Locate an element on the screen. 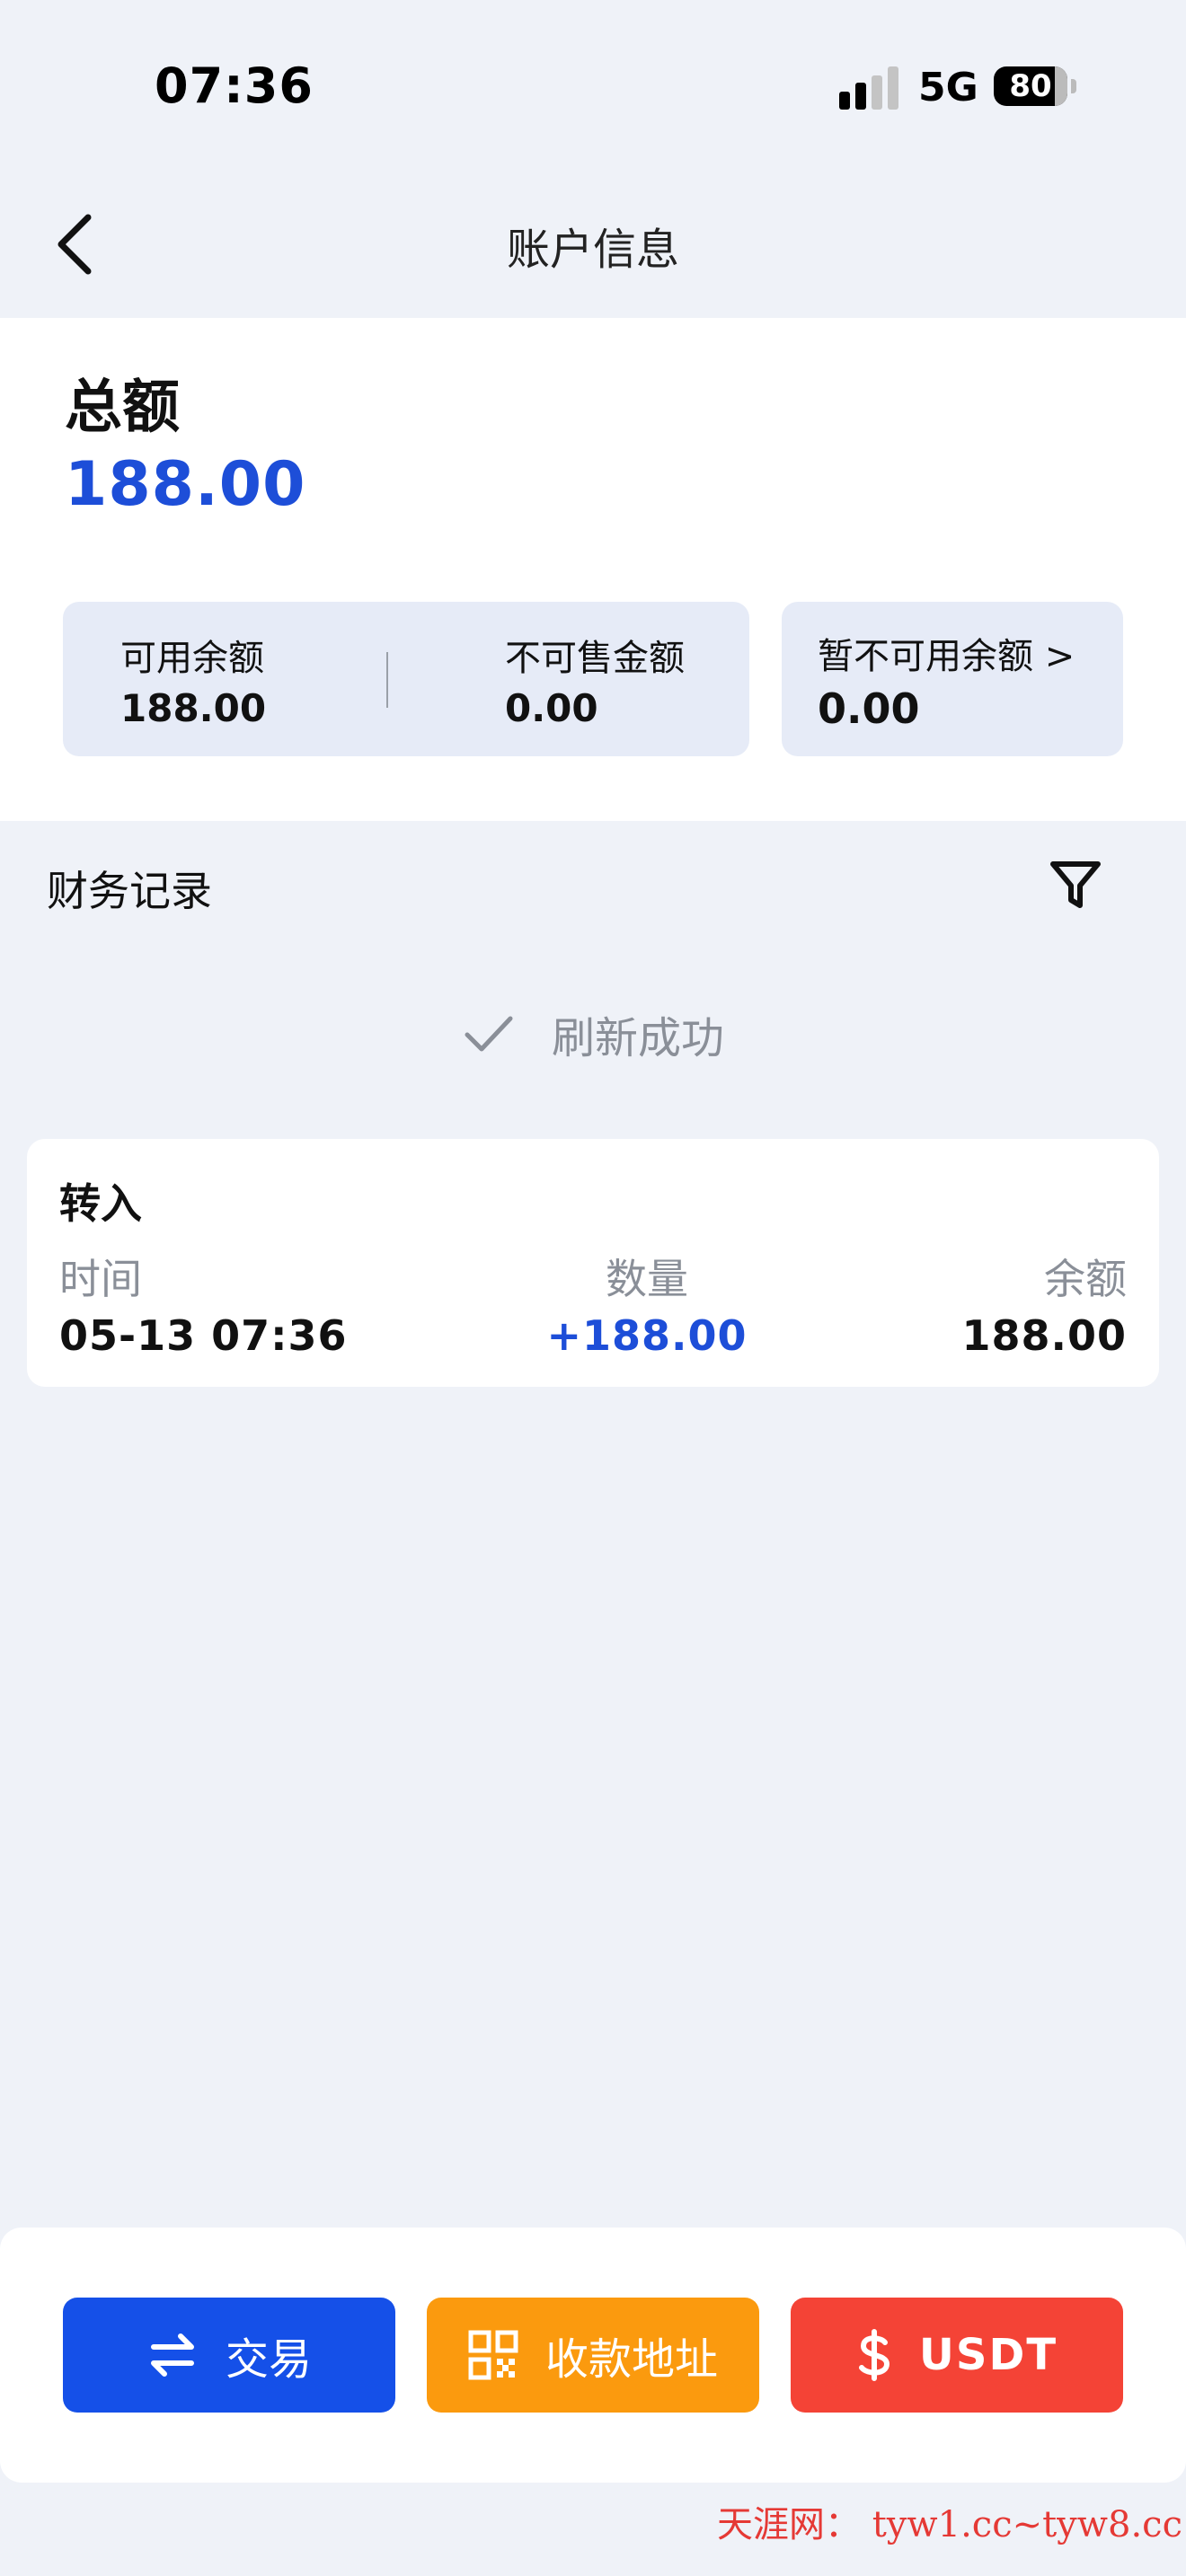 The height and width of the screenshot is (2576, 1186). qr-code-icon is located at coordinates (493, 2355).